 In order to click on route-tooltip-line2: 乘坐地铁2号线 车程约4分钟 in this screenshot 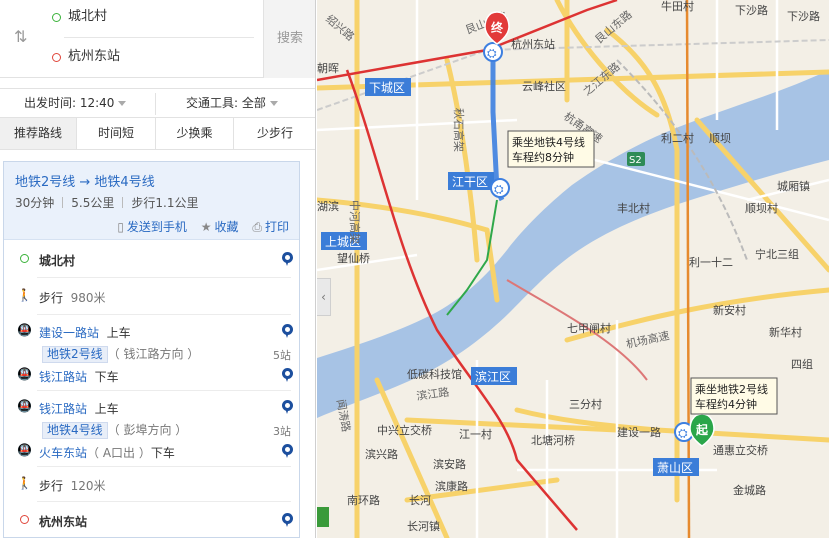, I will do `click(734, 396)`.